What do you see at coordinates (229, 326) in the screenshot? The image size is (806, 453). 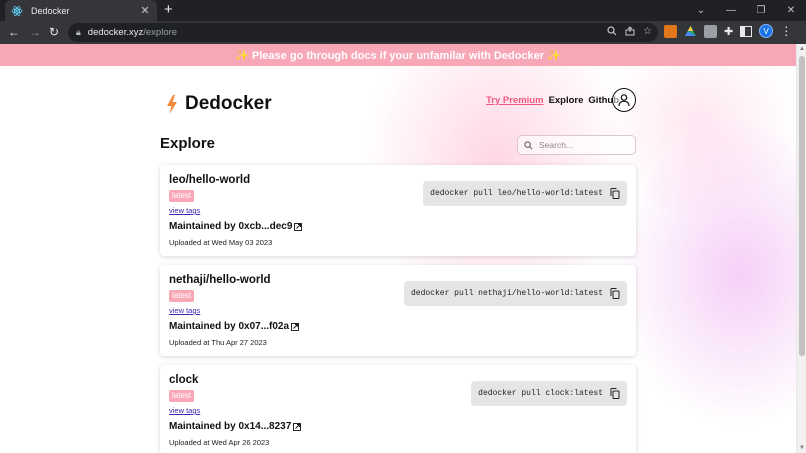 I see `maintainer-text: Maintained by 0x07...f02a` at bounding box center [229, 326].